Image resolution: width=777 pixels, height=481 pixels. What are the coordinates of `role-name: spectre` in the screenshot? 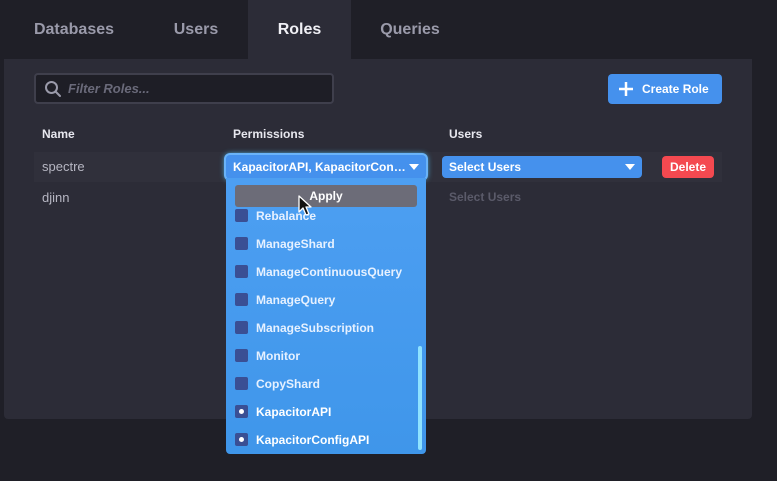 It's located at (63, 166).